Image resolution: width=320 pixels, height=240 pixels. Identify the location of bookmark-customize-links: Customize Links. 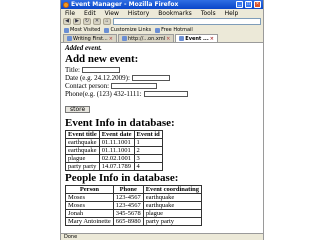
(127, 30).